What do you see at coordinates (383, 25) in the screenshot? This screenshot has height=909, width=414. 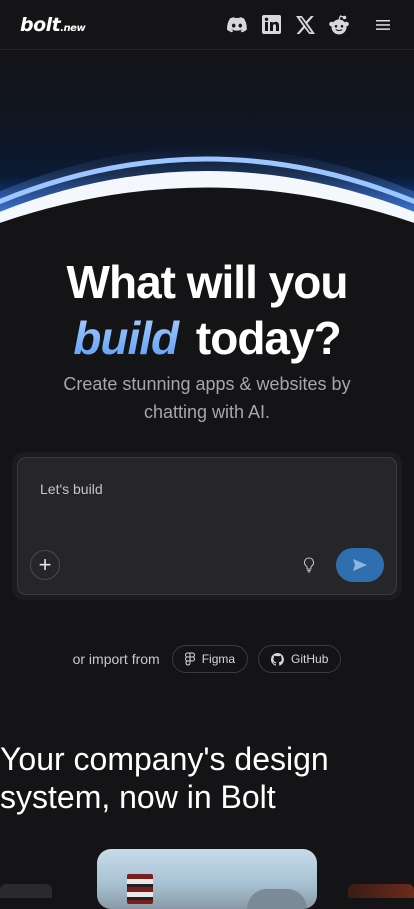 I see `menu-icon` at bounding box center [383, 25].